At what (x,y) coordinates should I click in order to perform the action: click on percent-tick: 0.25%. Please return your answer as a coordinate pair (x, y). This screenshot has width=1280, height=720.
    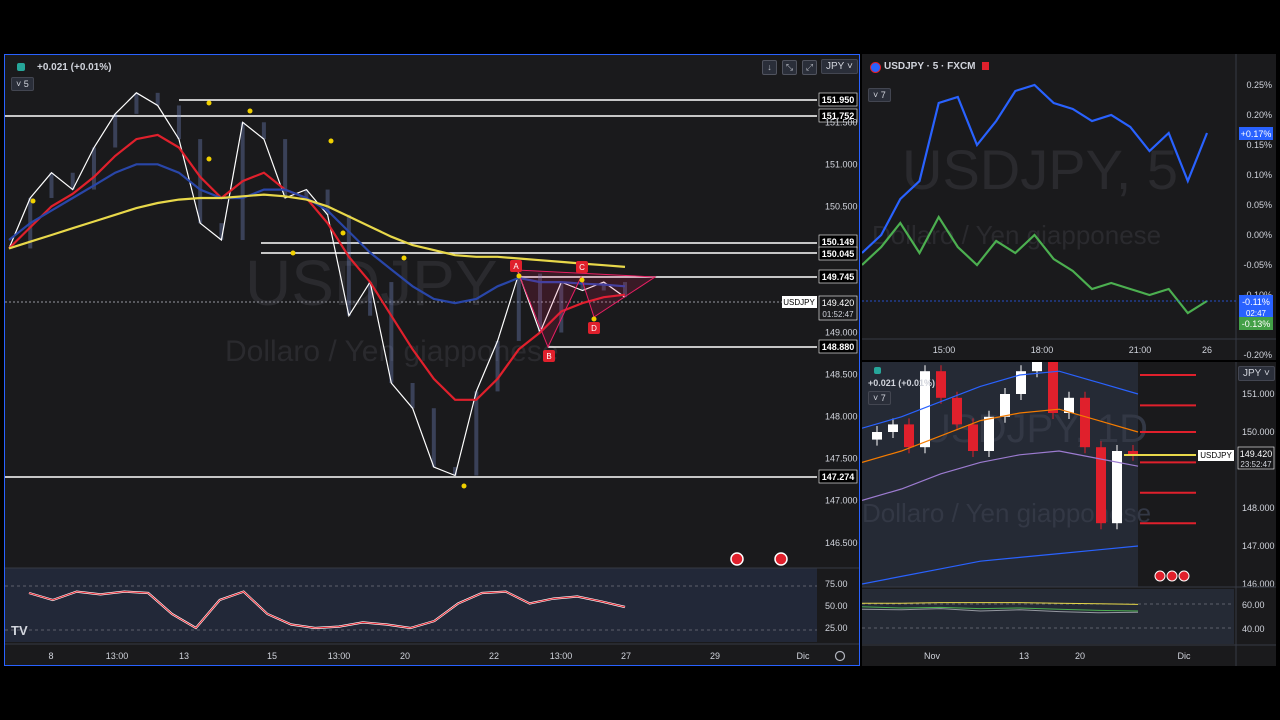
    Looking at the image, I should click on (1259, 85).